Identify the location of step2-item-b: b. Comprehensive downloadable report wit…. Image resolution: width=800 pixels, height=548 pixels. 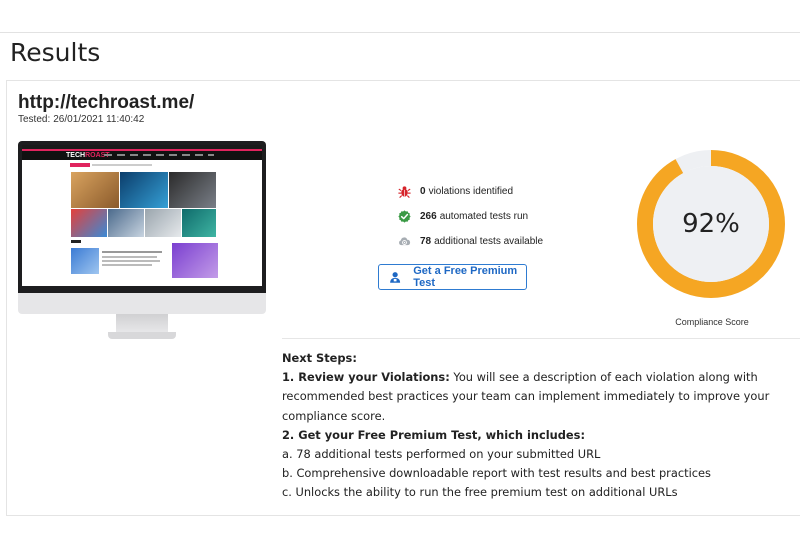
(496, 473).